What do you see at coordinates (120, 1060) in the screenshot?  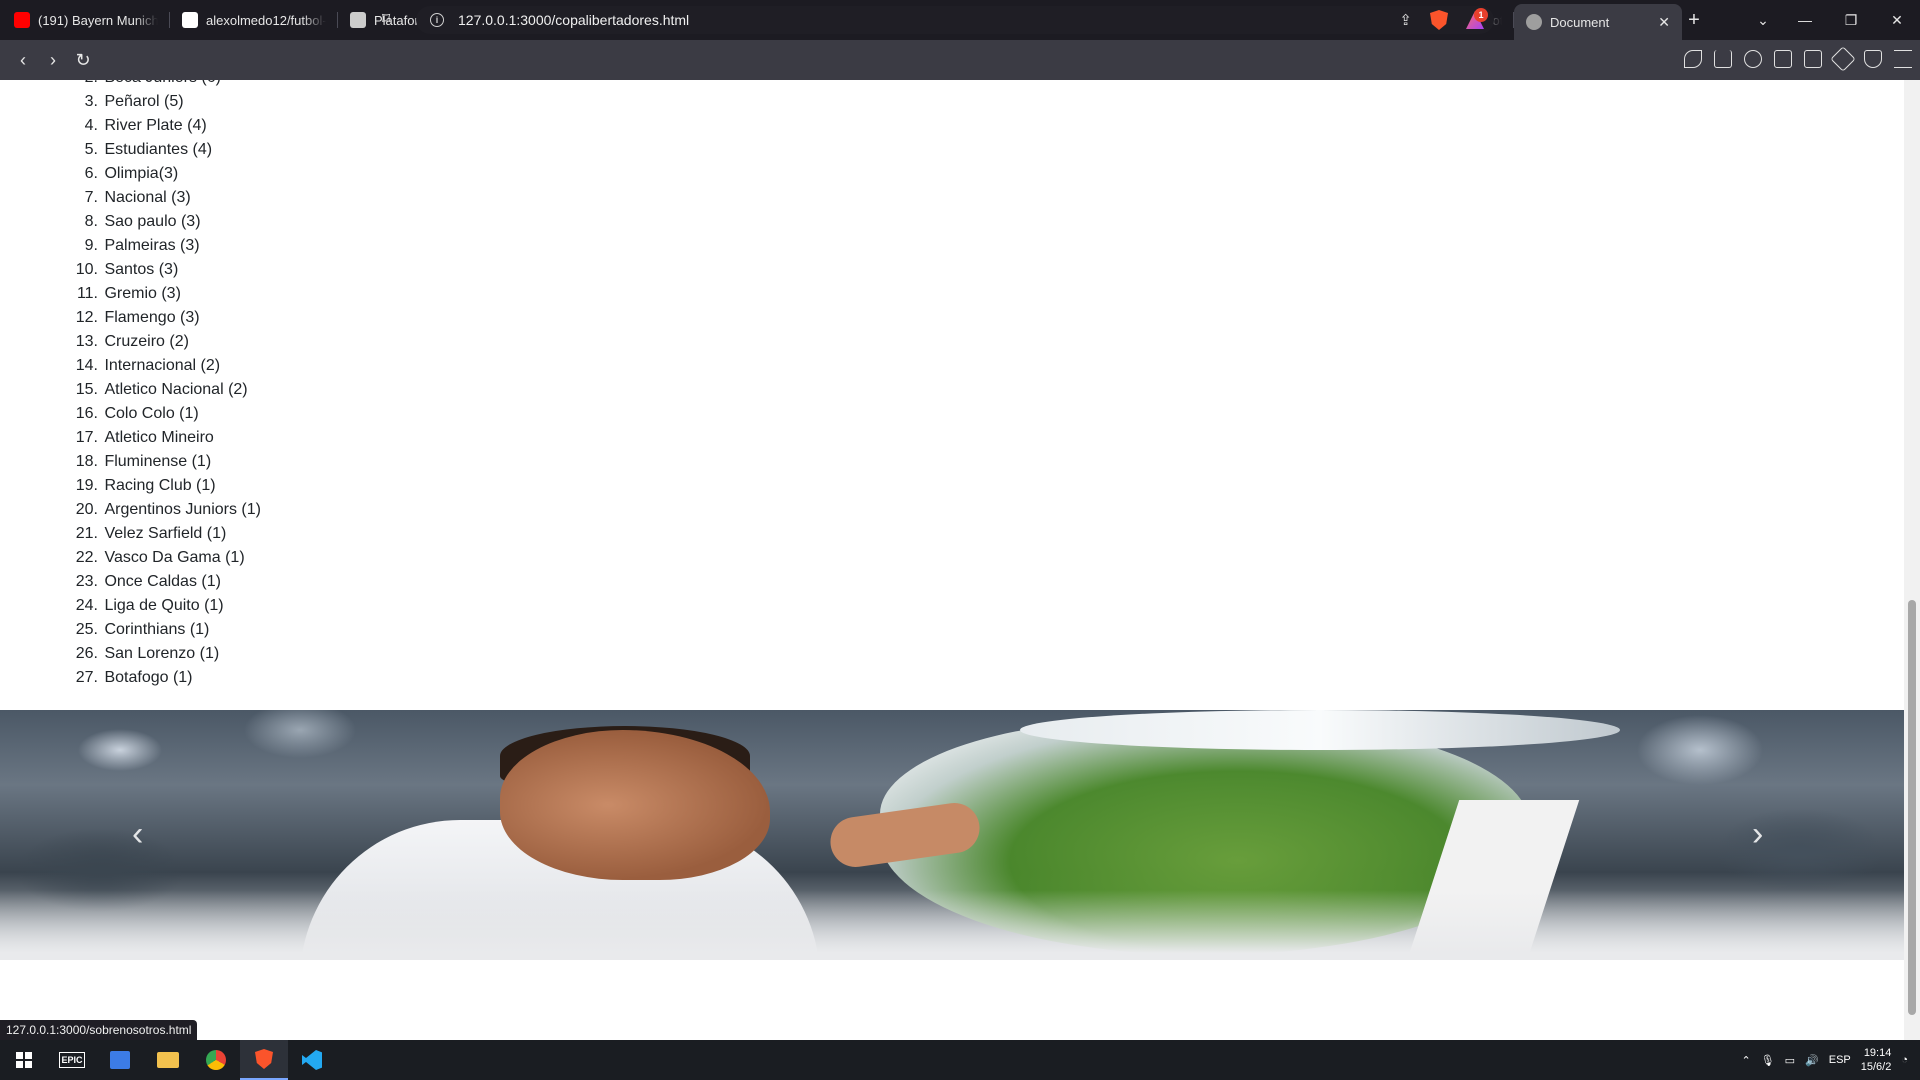 I see `store-icon` at bounding box center [120, 1060].